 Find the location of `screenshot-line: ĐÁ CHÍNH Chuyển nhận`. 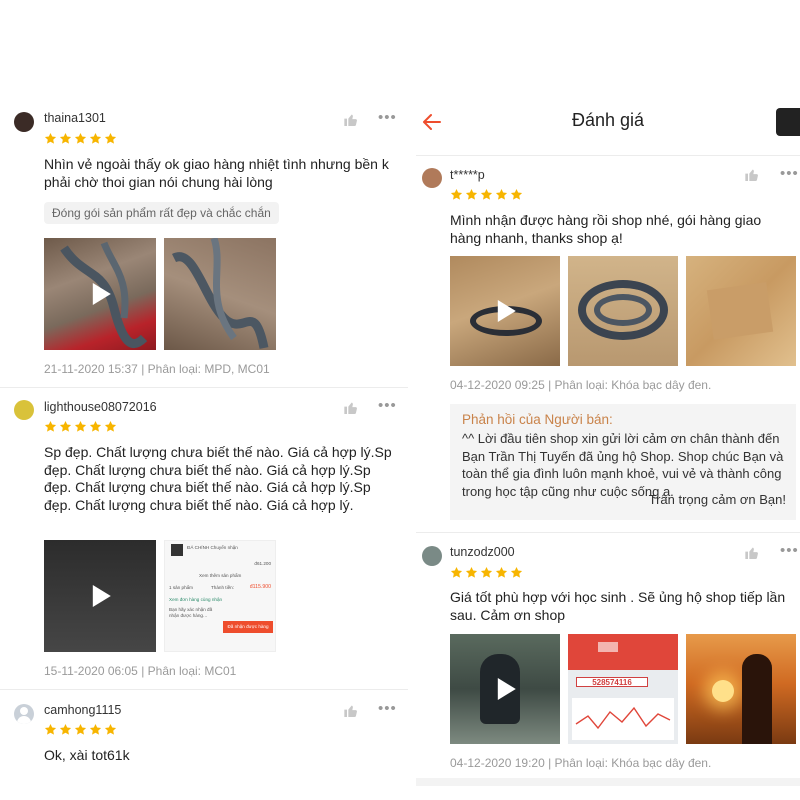

screenshot-line: ĐÁ CHÍNH Chuyển nhận is located at coordinates (212, 547).